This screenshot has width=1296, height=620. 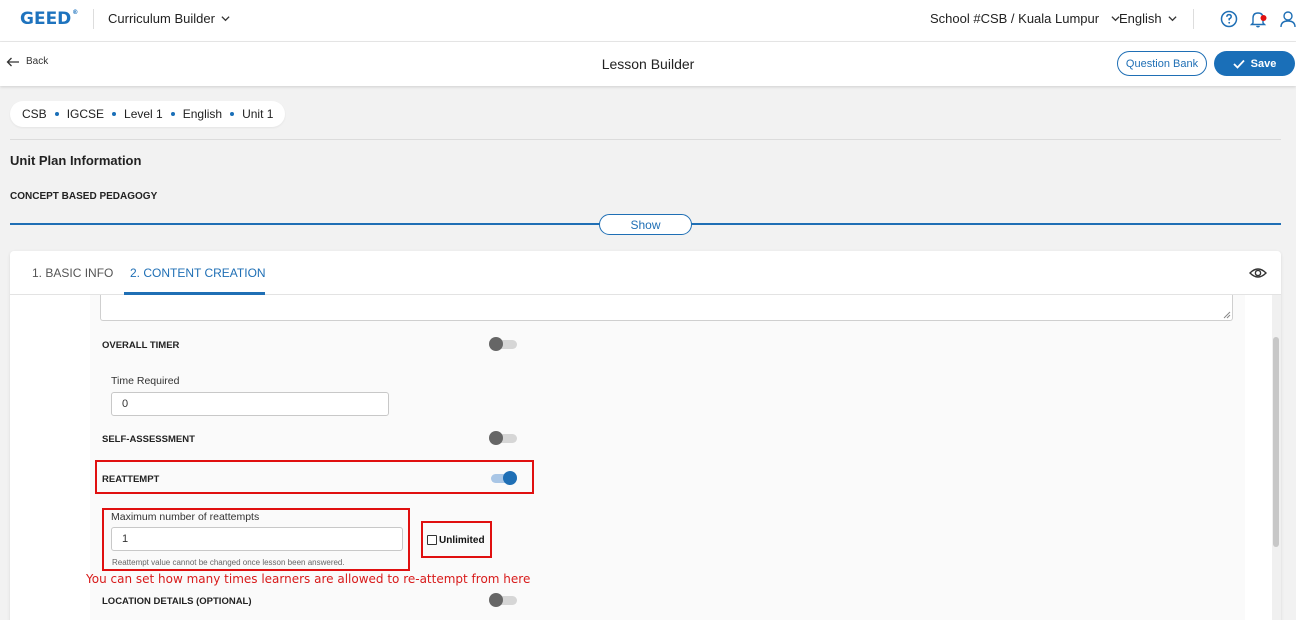 I want to click on tab-basic-info: 1. BASIC INFO, so click(x=72, y=273).